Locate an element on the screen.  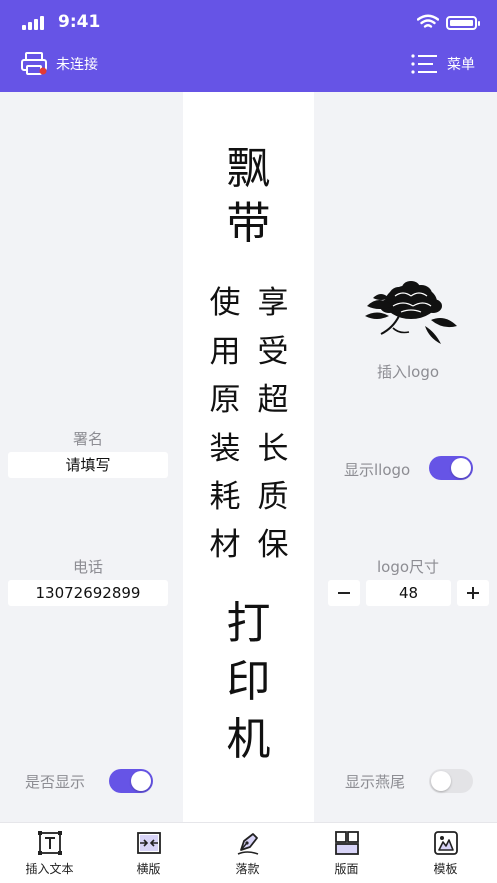
ribbon-char: 超 is located at coordinates (273, 400).